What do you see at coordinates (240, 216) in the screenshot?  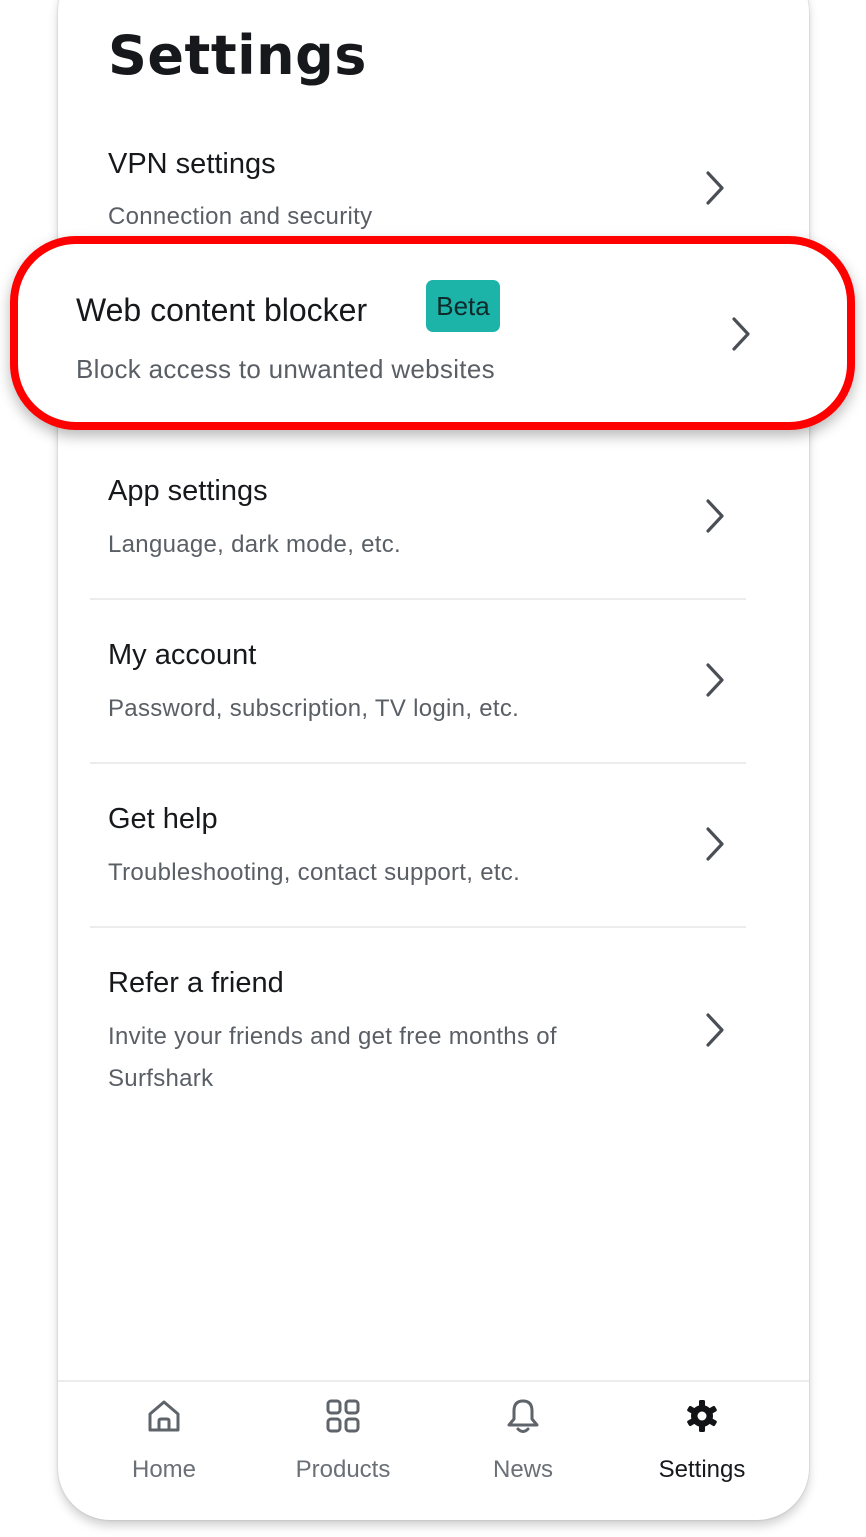 I see `settings-item-subtitle: Connection and security` at bounding box center [240, 216].